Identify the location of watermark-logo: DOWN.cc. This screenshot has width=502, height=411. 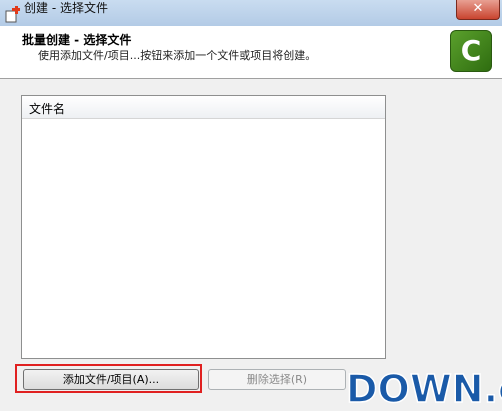
(423, 388).